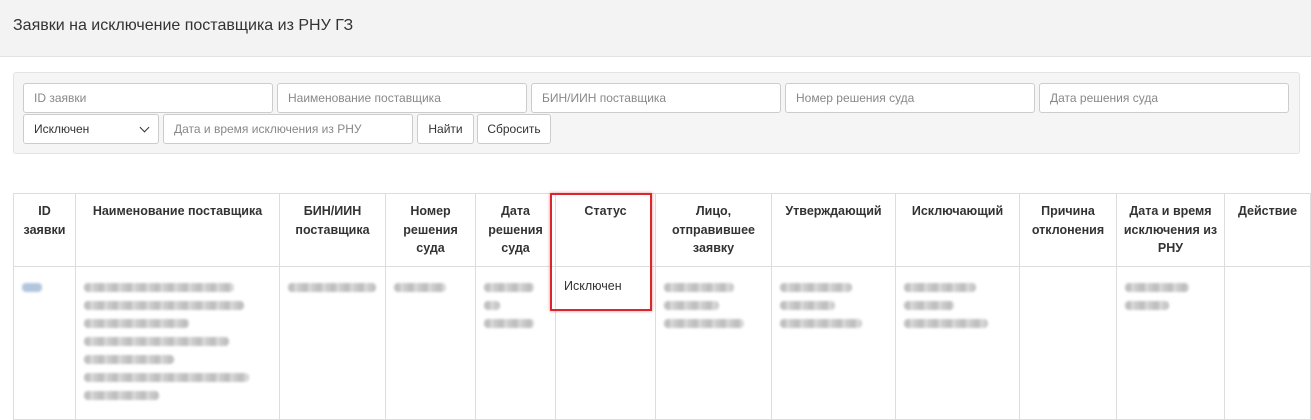 The width and height of the screenshot is (1311, 420). Describe the element at coordinates (593, 285) in the screenshot. I see `status-value: Исключен` at that location.